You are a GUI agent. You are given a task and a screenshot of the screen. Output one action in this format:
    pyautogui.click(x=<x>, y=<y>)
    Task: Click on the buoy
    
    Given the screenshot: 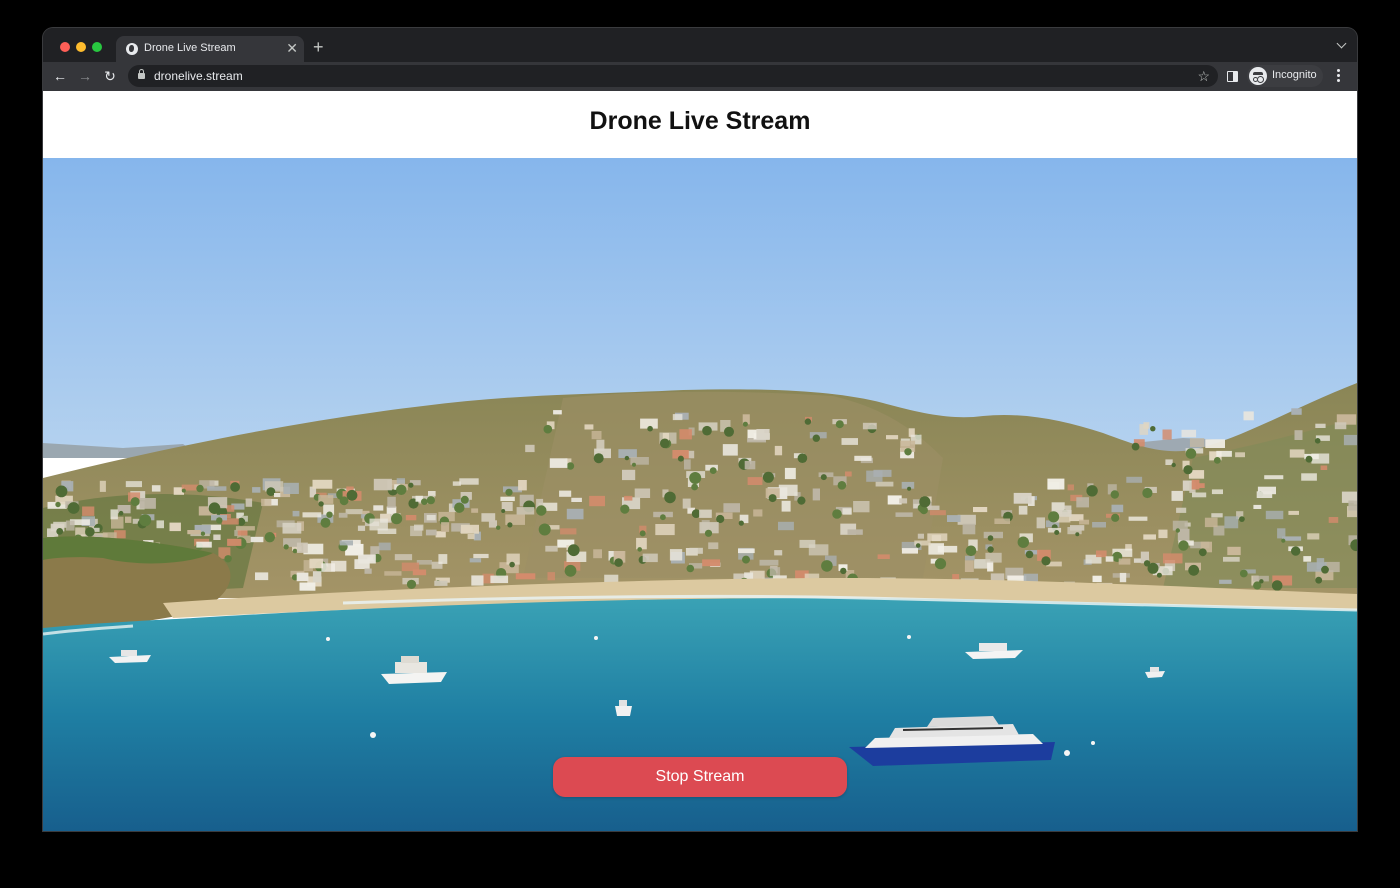 What is the action you would take?
    pyautogui.click(x=596, y=638)
    